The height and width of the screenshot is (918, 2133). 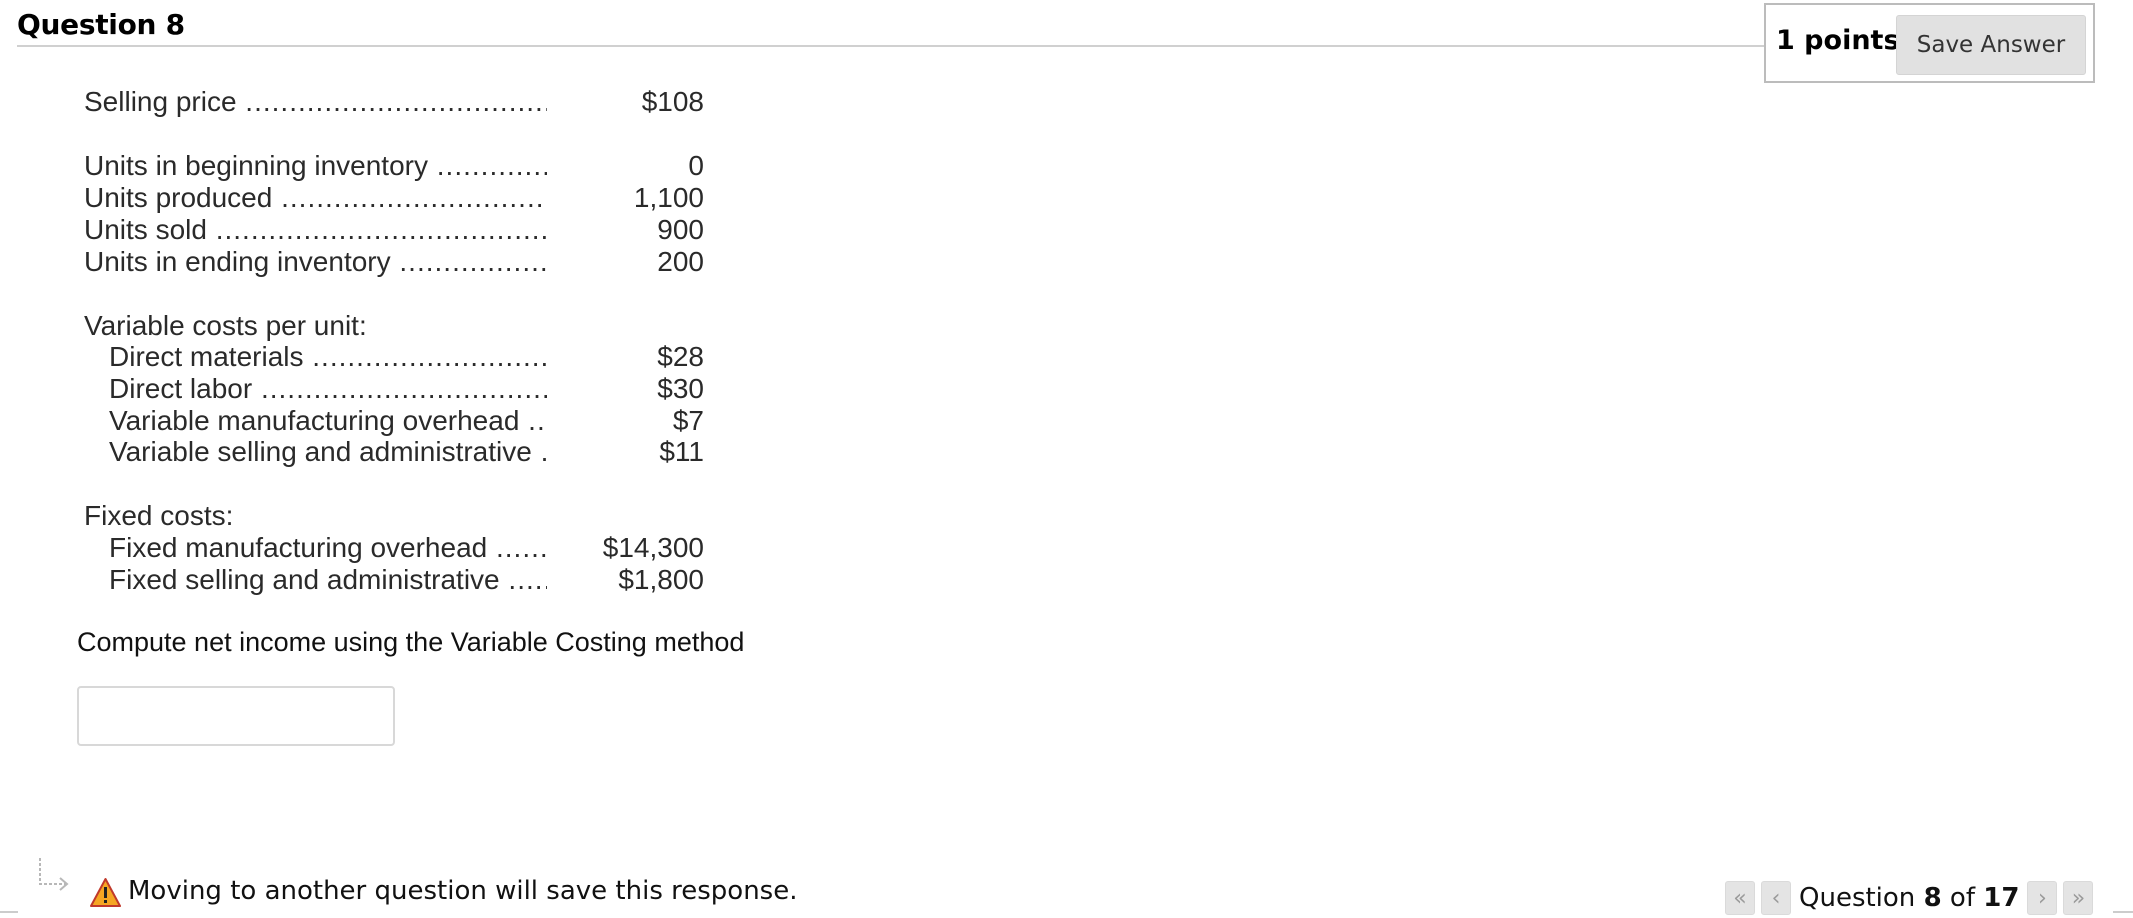 What do you see at coordinates (1991, 45) in the screenshot?
I see `save-answer-button: Save Answer` at bounding box center [1991, 45].